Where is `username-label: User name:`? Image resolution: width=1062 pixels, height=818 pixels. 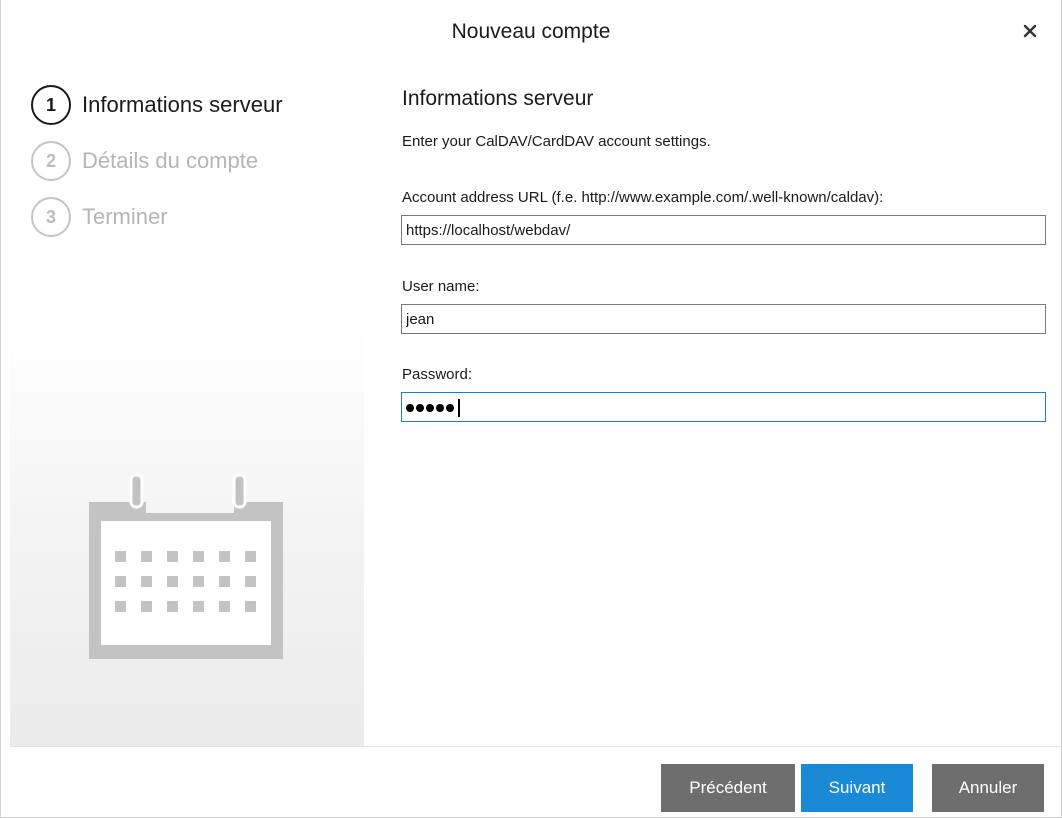
username-label: User name: is located at coordinates (441, 286).